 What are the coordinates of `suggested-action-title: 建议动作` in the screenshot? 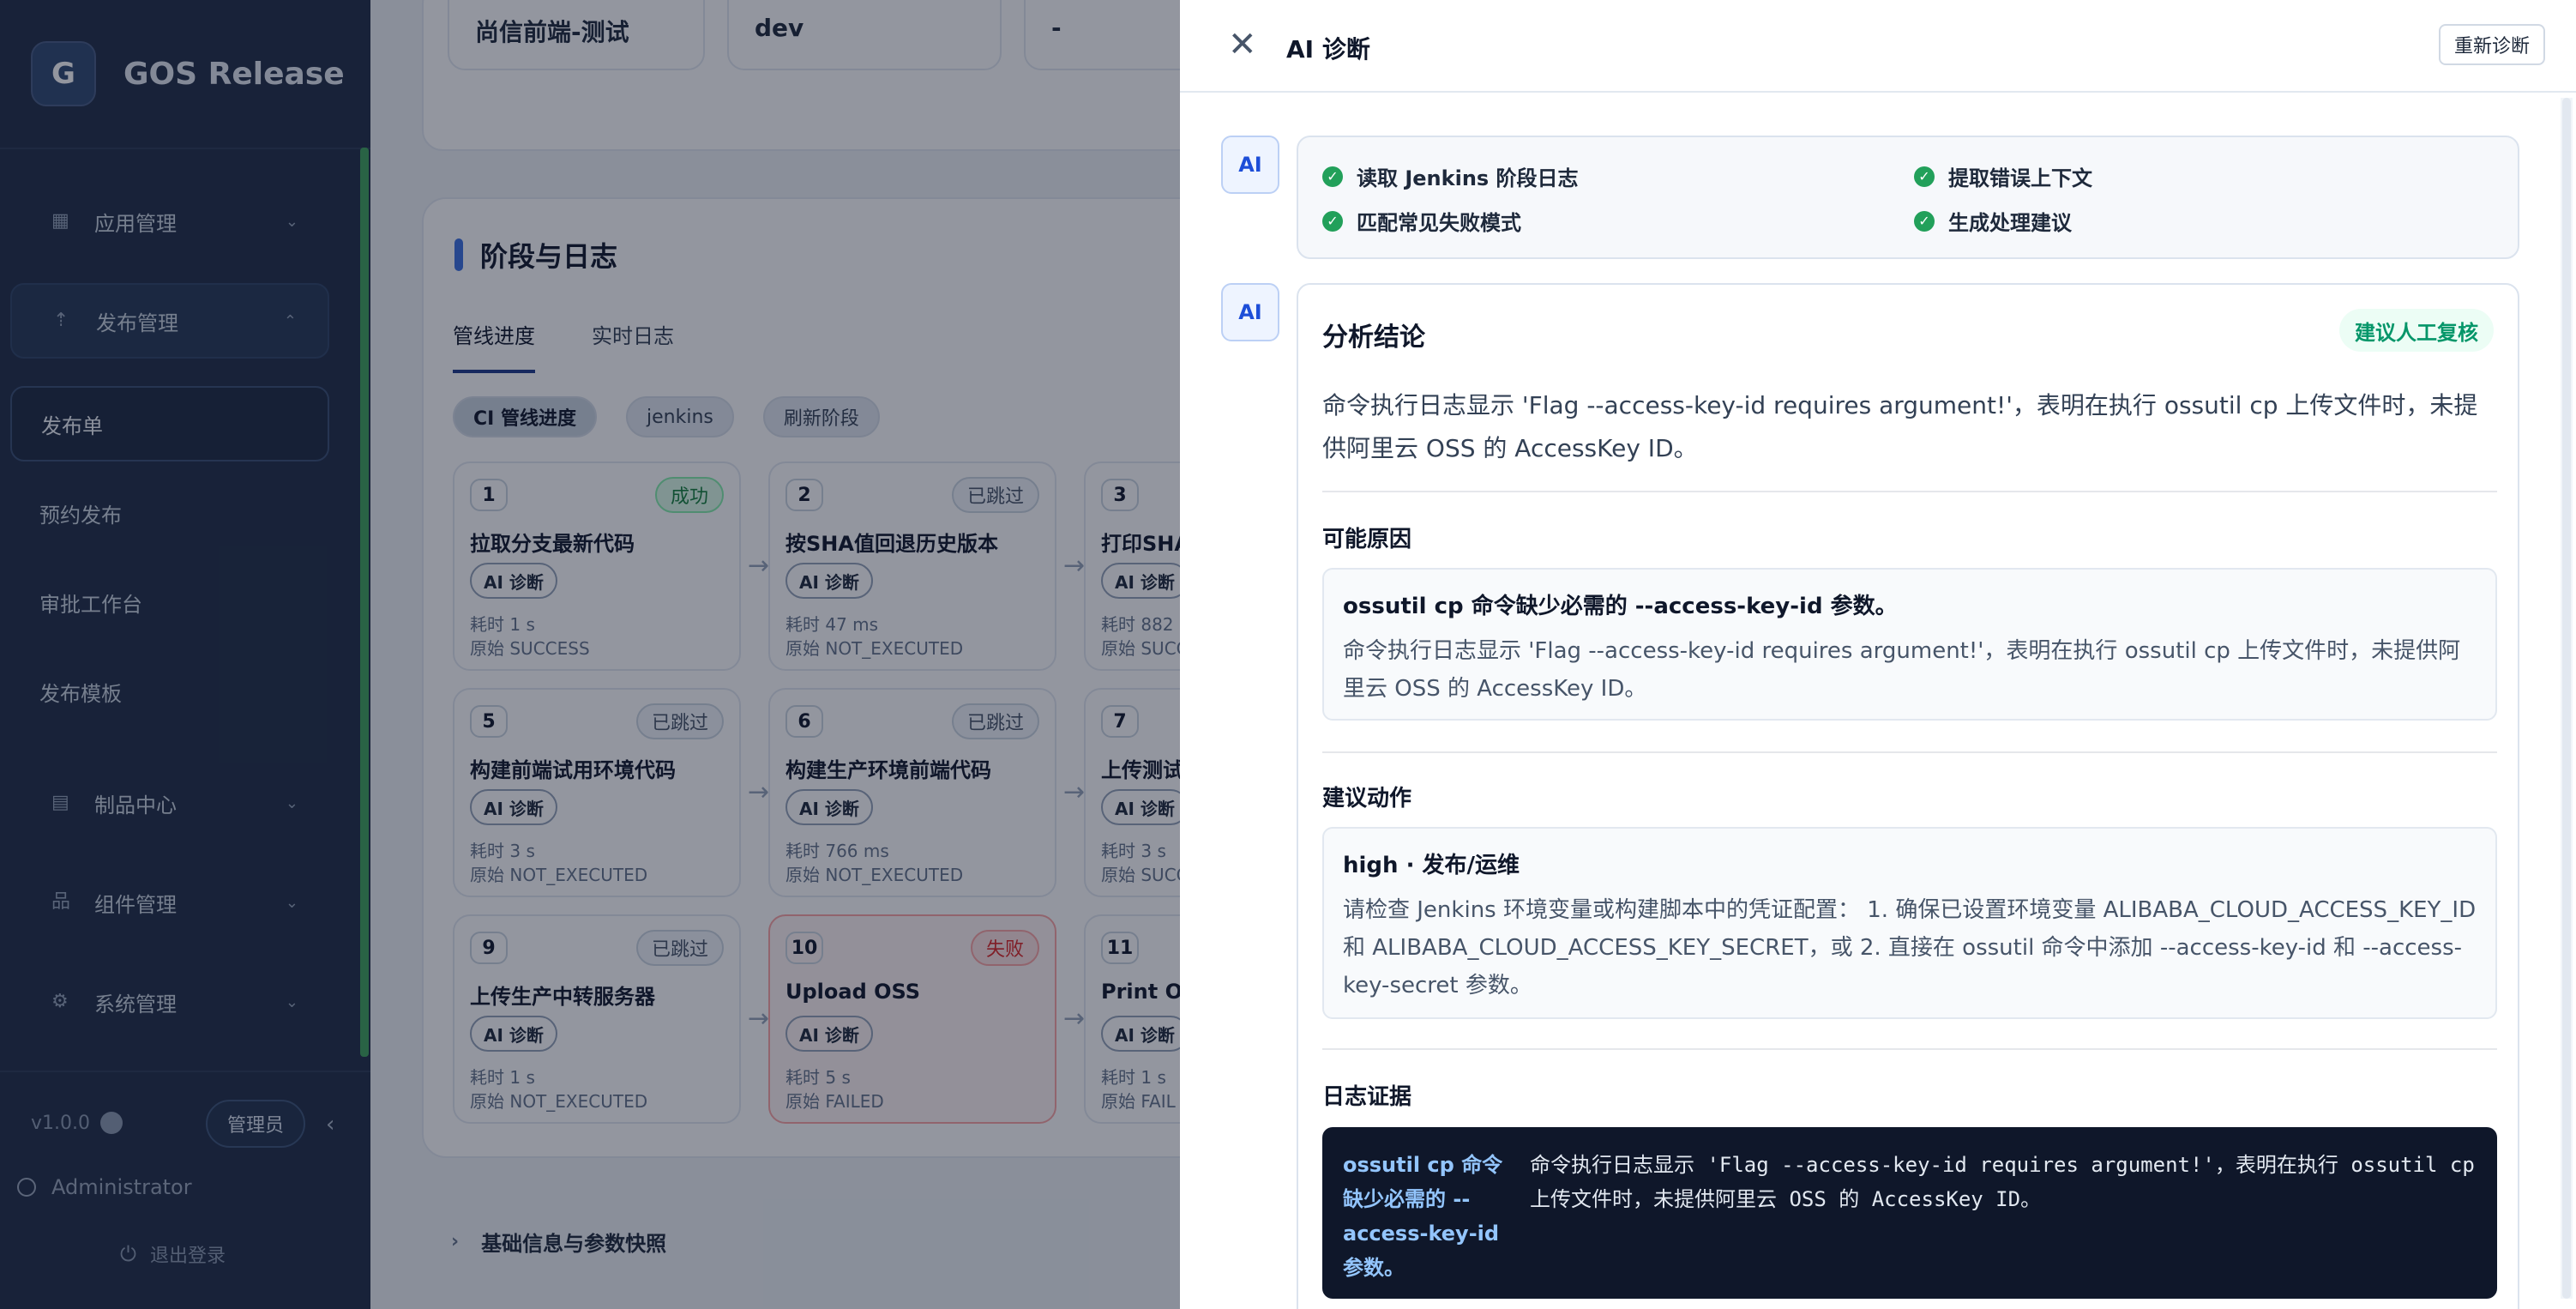 It's located at (1367, 798).